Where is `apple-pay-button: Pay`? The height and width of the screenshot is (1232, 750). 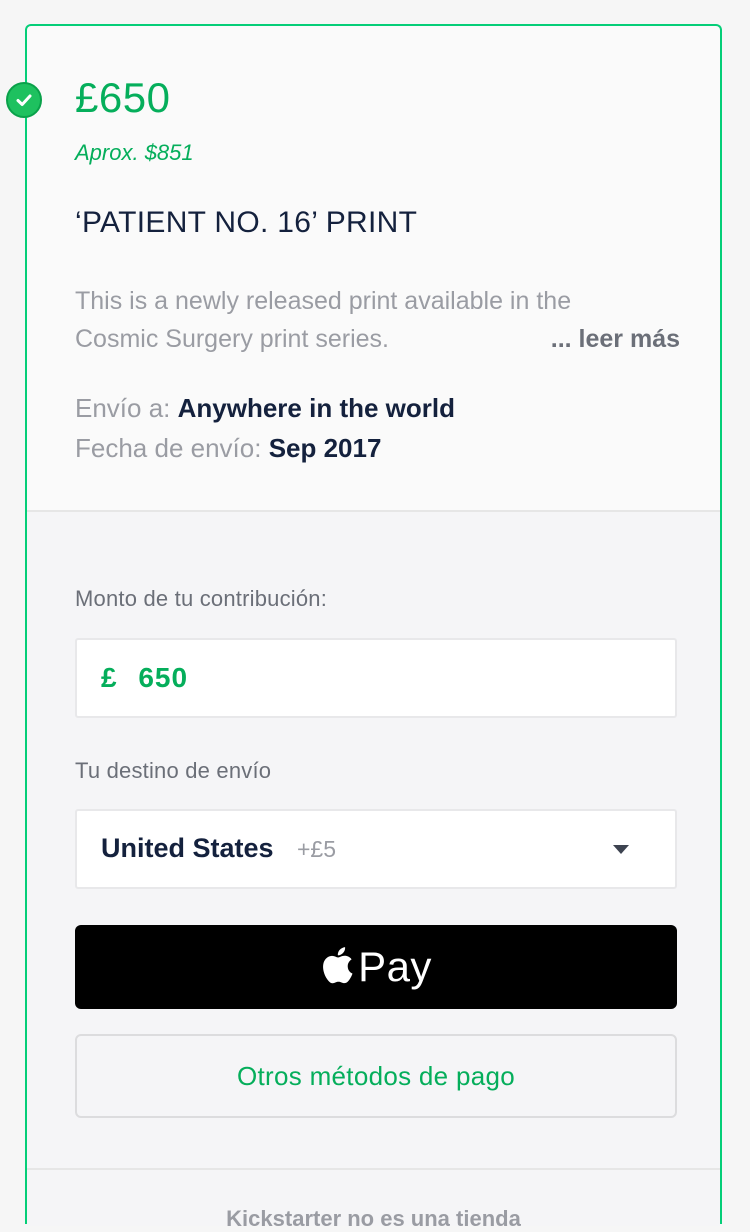
apple-pay-button: Pay is located at coordinates (376, 967).